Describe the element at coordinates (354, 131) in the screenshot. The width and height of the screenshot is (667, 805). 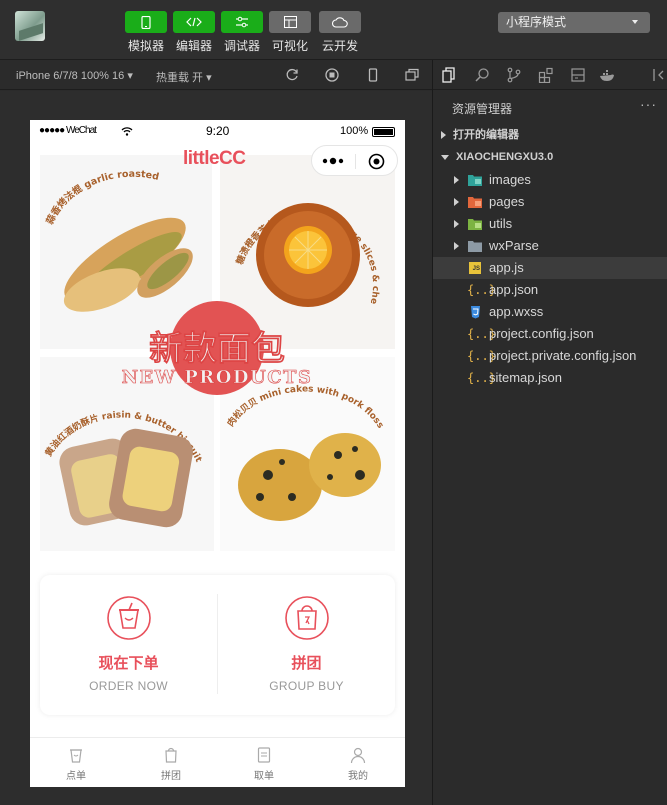
I see `battery-text: 100%` at that location.